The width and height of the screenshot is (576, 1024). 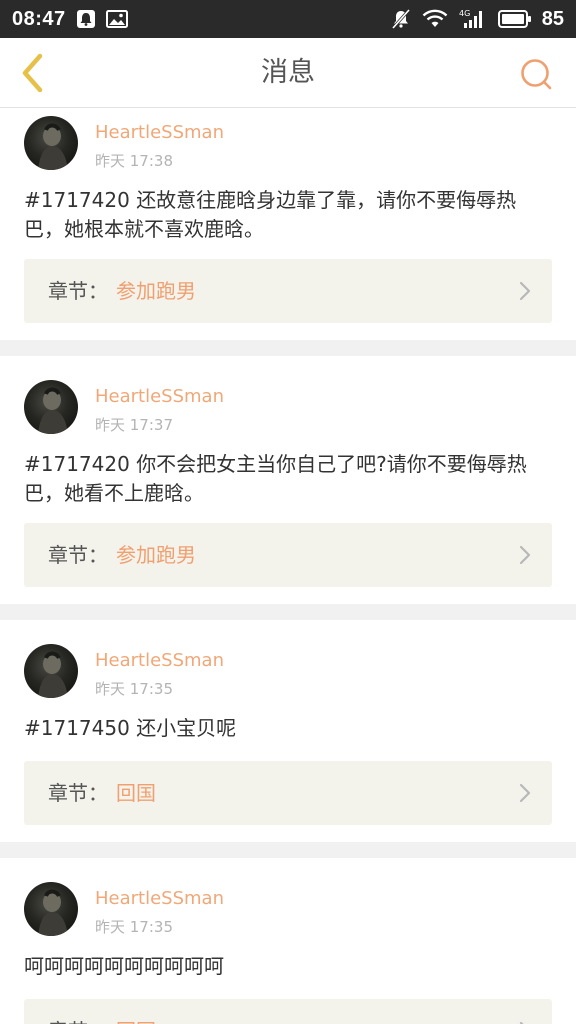 What do you see at coordinates (134, 161) in the screenshot?
I see `message-time: 昨天 17:38` at bounding box center [134, 161].